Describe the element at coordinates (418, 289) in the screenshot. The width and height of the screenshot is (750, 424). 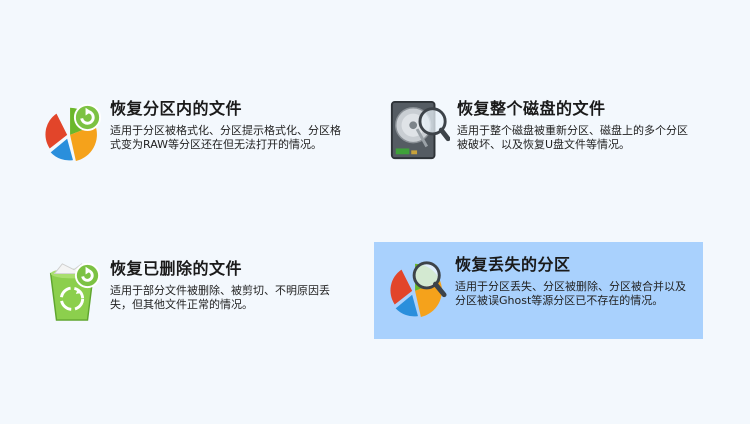
I see `pie-chart-magnifier-icon` at that location.